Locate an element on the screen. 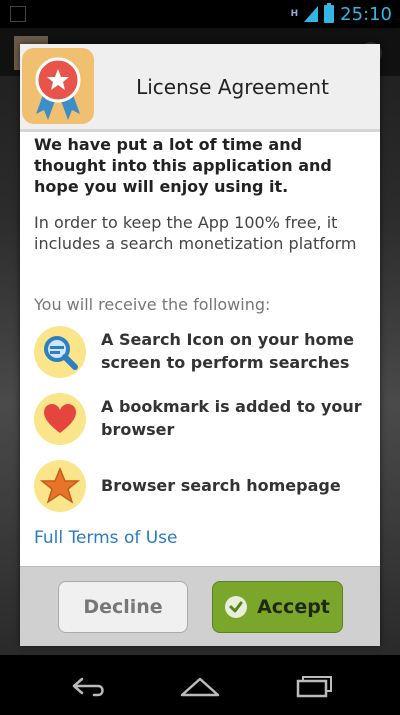 Image resolution: width=400 pixels, height=715 pixels. navigation-bar is located at coordinates (200, 685).